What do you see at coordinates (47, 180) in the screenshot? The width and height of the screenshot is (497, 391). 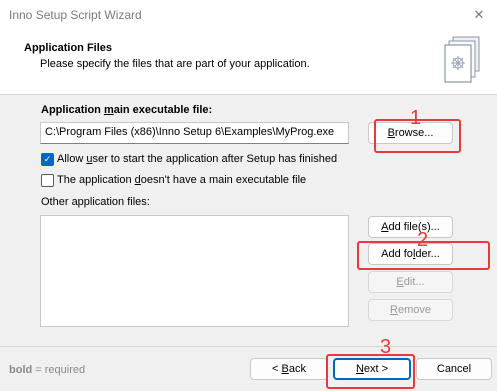 I see `no-exe-checkbox` at bounding box center [47, 180].